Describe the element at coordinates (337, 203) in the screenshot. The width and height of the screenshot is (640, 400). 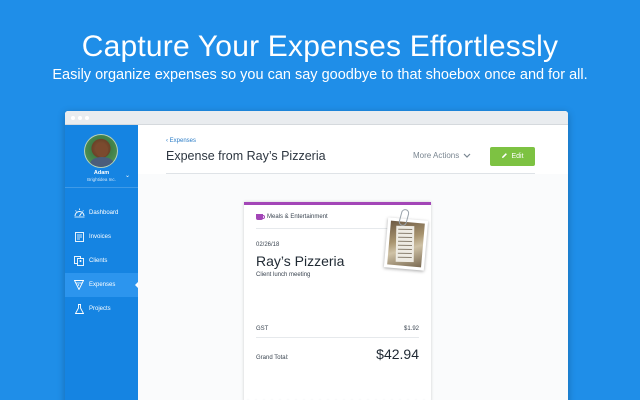
I see `receipt-category-bar` at that location.